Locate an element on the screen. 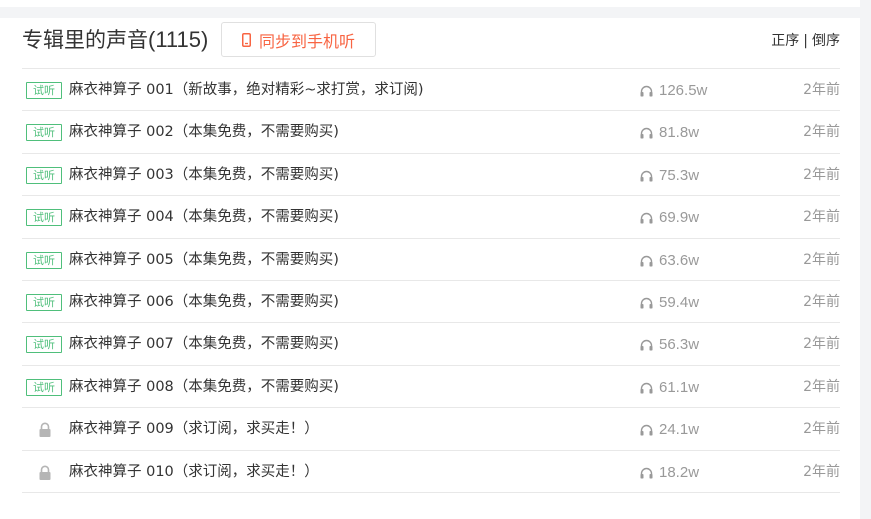 This screenshot has width=871, height=519. play-count: 24.1w is located at coordinates (669, 430).